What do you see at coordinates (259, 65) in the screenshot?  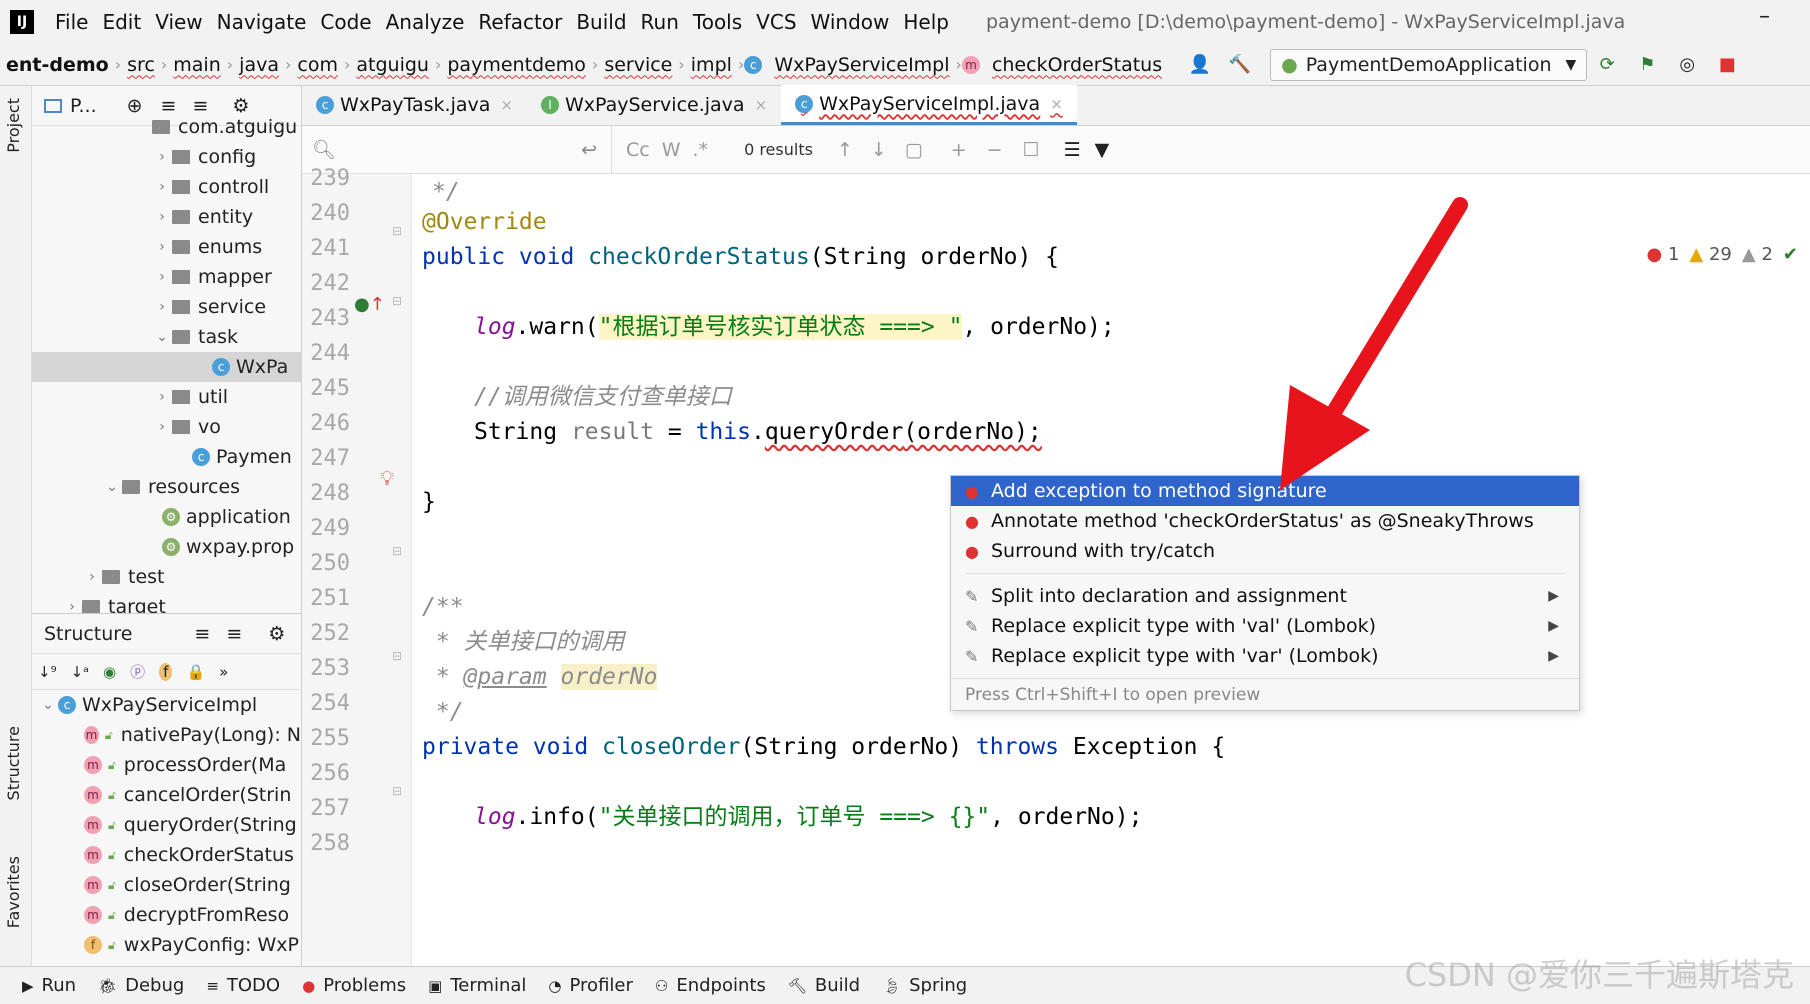 I see `breadcrumb-item: java` at bounding box center [259, 65].